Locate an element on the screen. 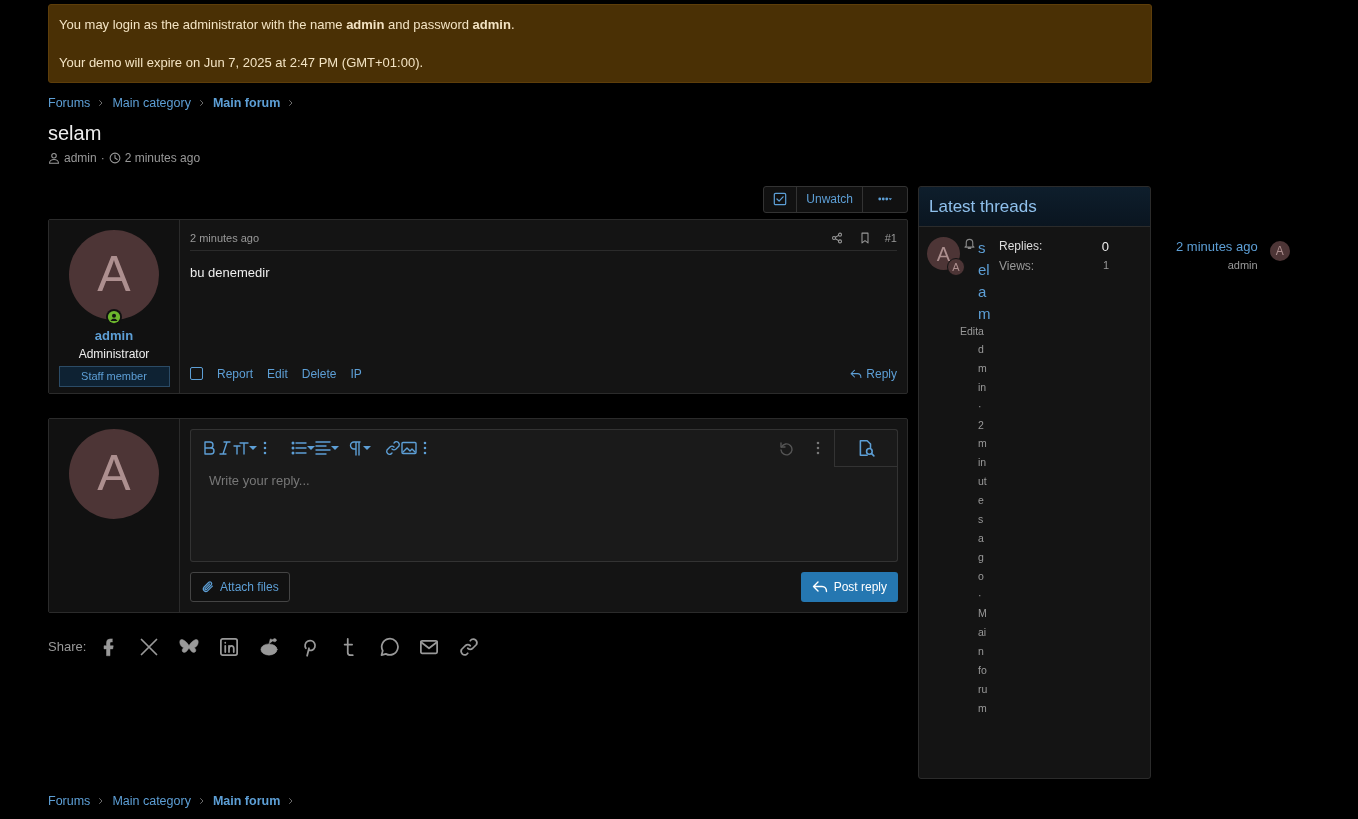  linkedin-icon is located at coordinates (229, 646).